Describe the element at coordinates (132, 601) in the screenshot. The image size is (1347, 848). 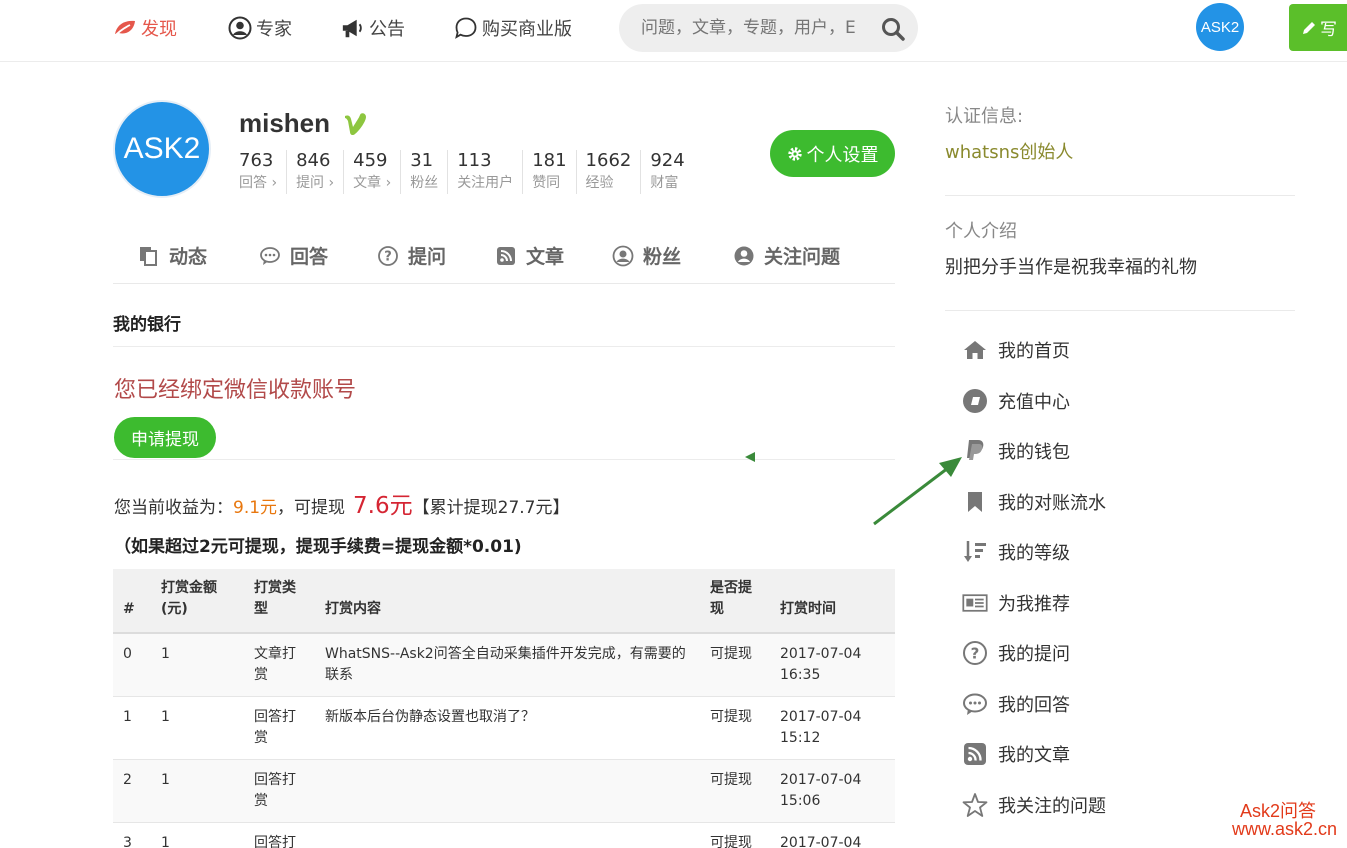
I see `col-header: #` at that location.